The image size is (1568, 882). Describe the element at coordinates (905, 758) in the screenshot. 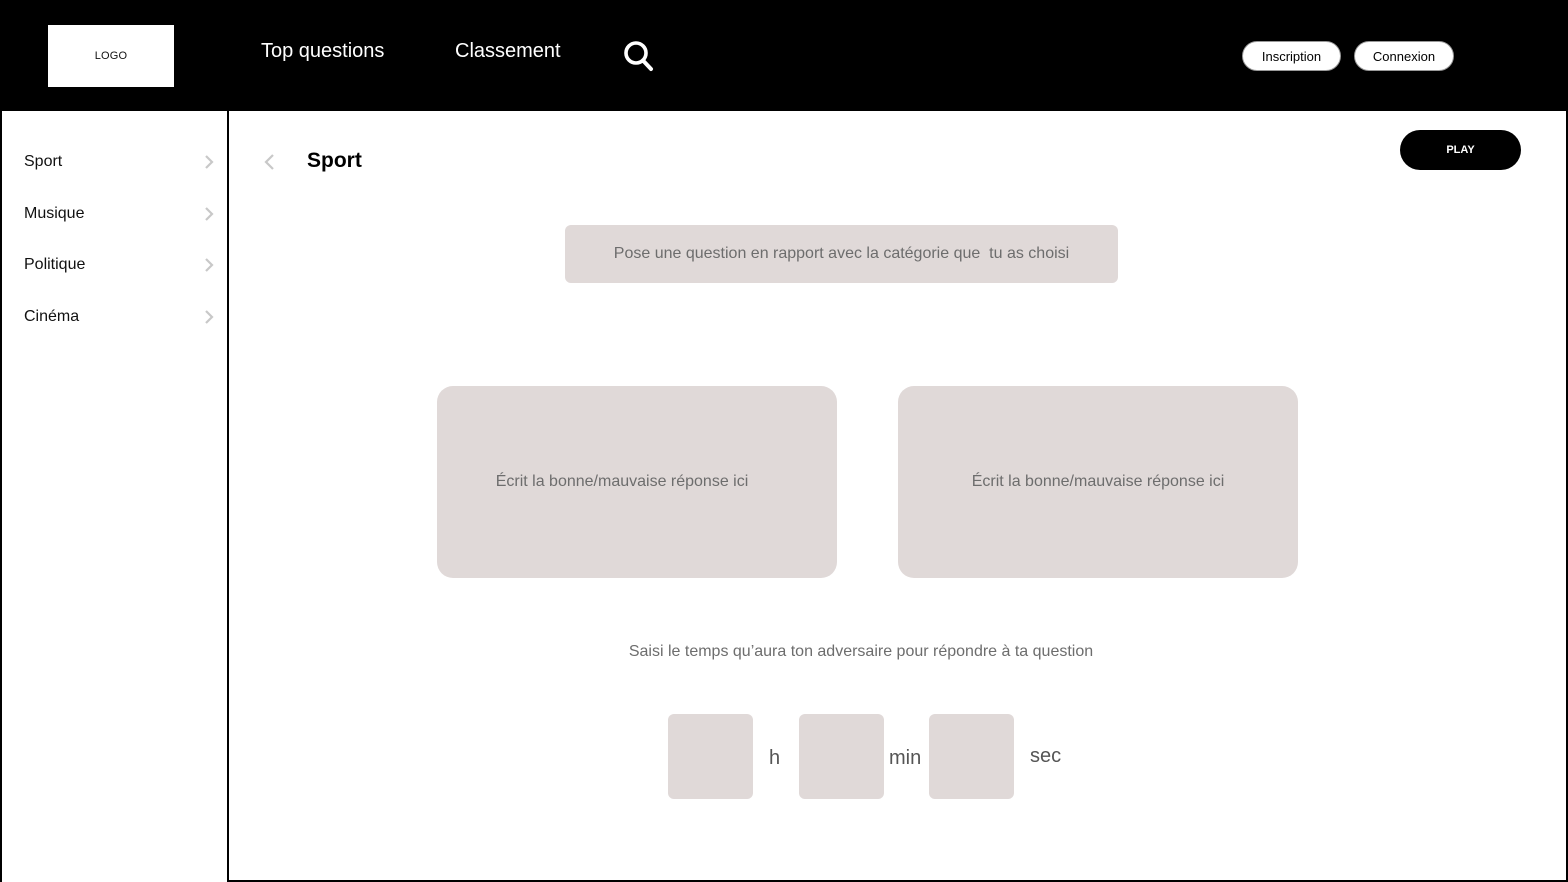

I see `minutes-unit-label: min` at that location.